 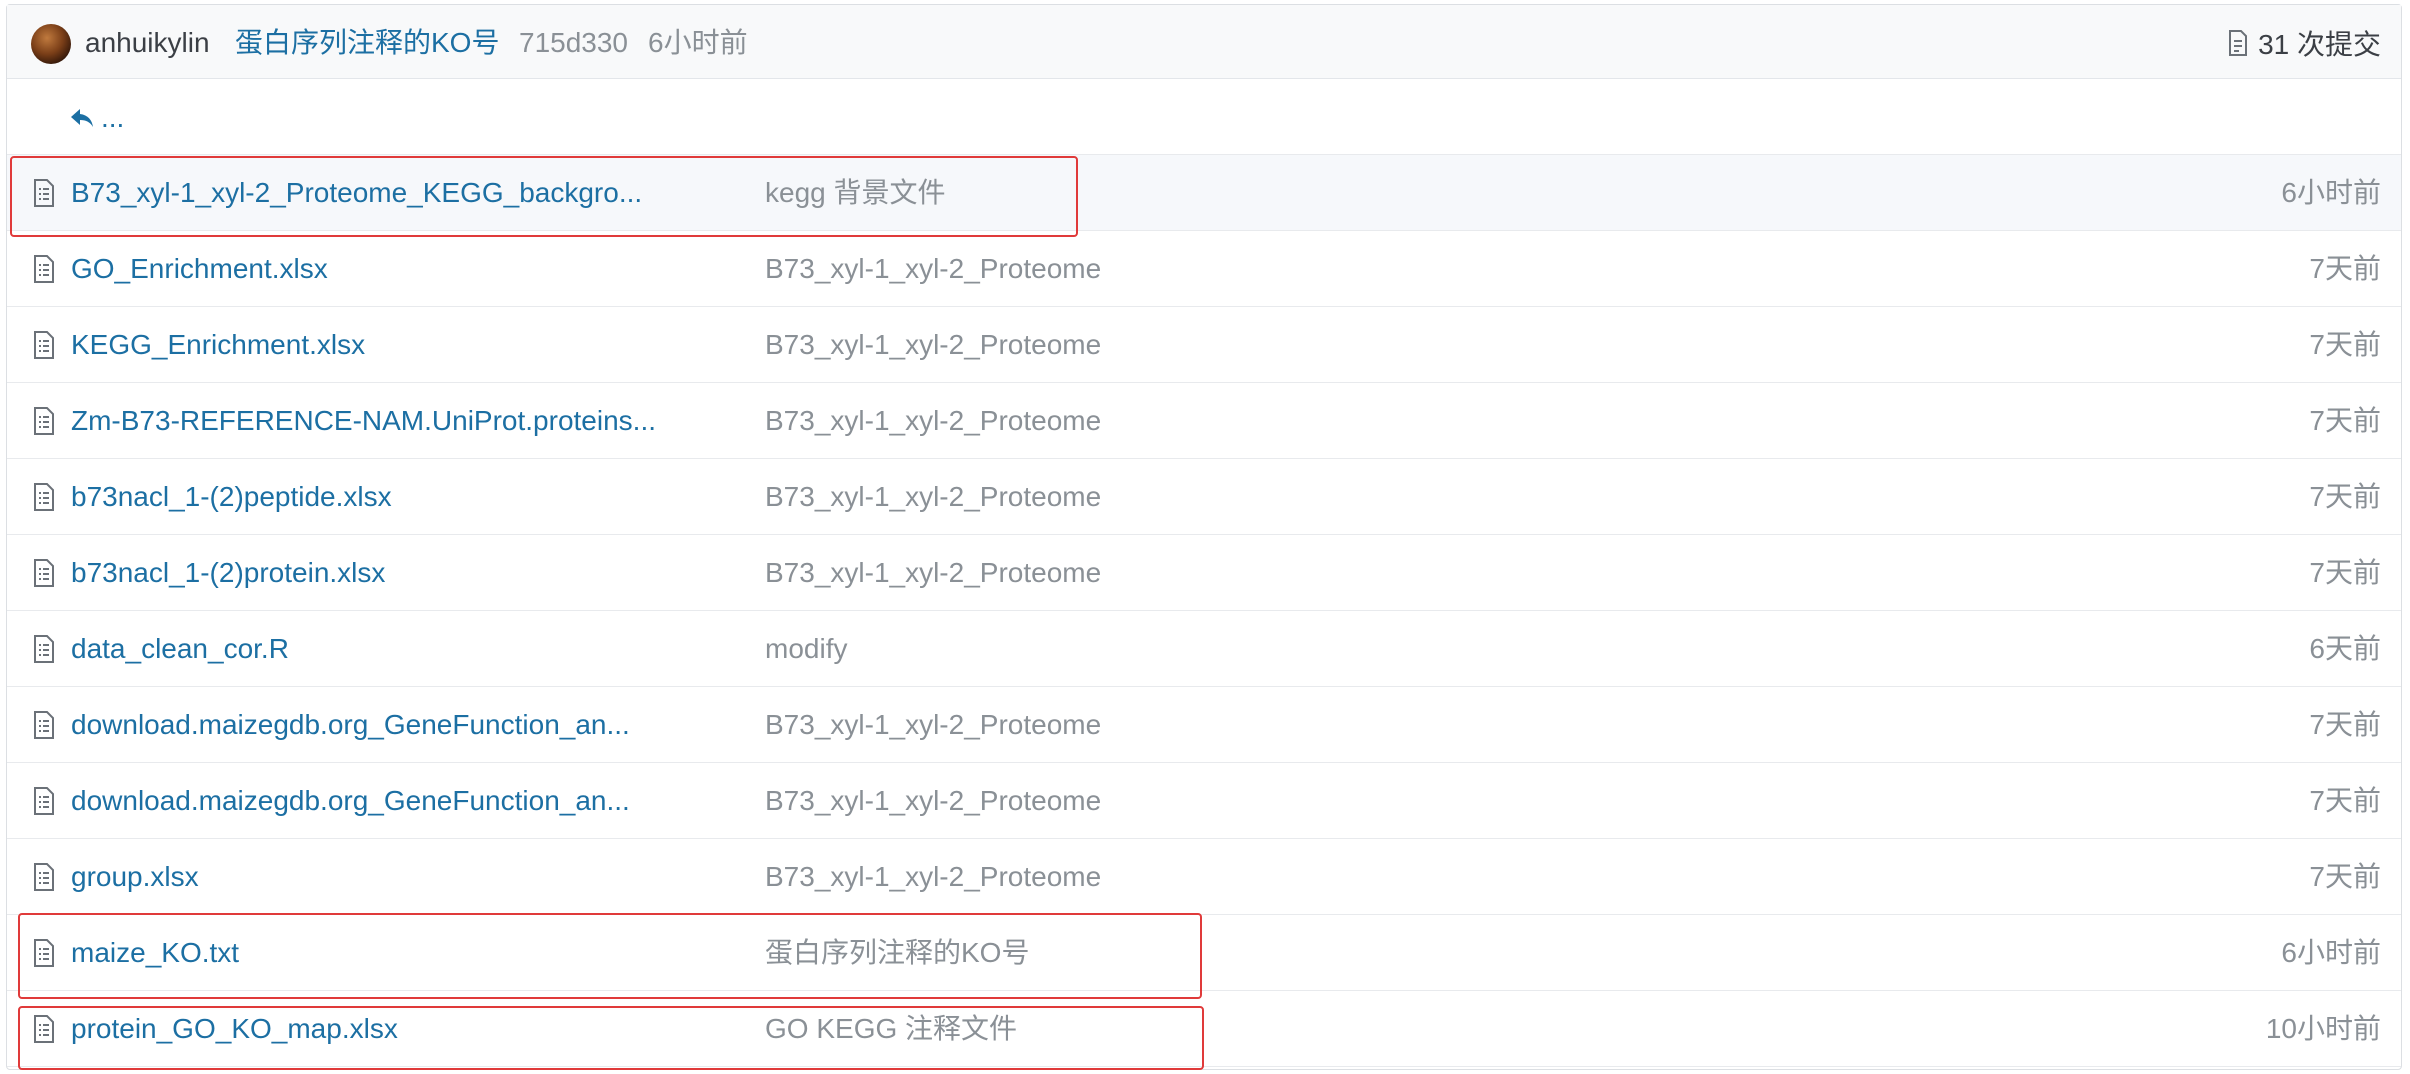 What do you see at coordinates (2345, 648) in the screenshot?
I see `file-commit-time: 6天前` at bounding box center [2345, 648].